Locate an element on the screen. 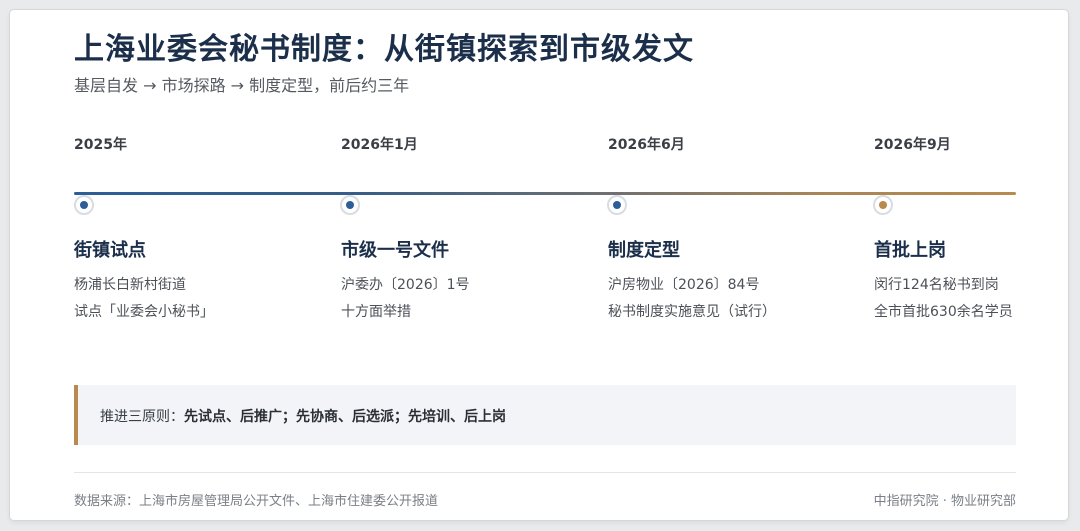 This screenshot has width=1080, height=531. milestone-title: 街镇试点 is located at coordinates (110, 250).